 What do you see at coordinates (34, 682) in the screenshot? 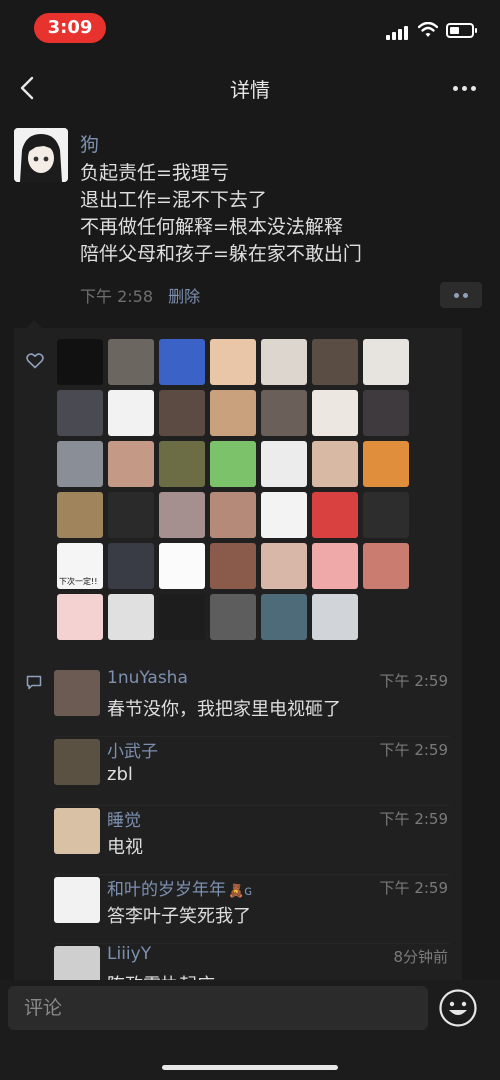
I see `comment-bubble-icon` at bounding box center [34, 682].